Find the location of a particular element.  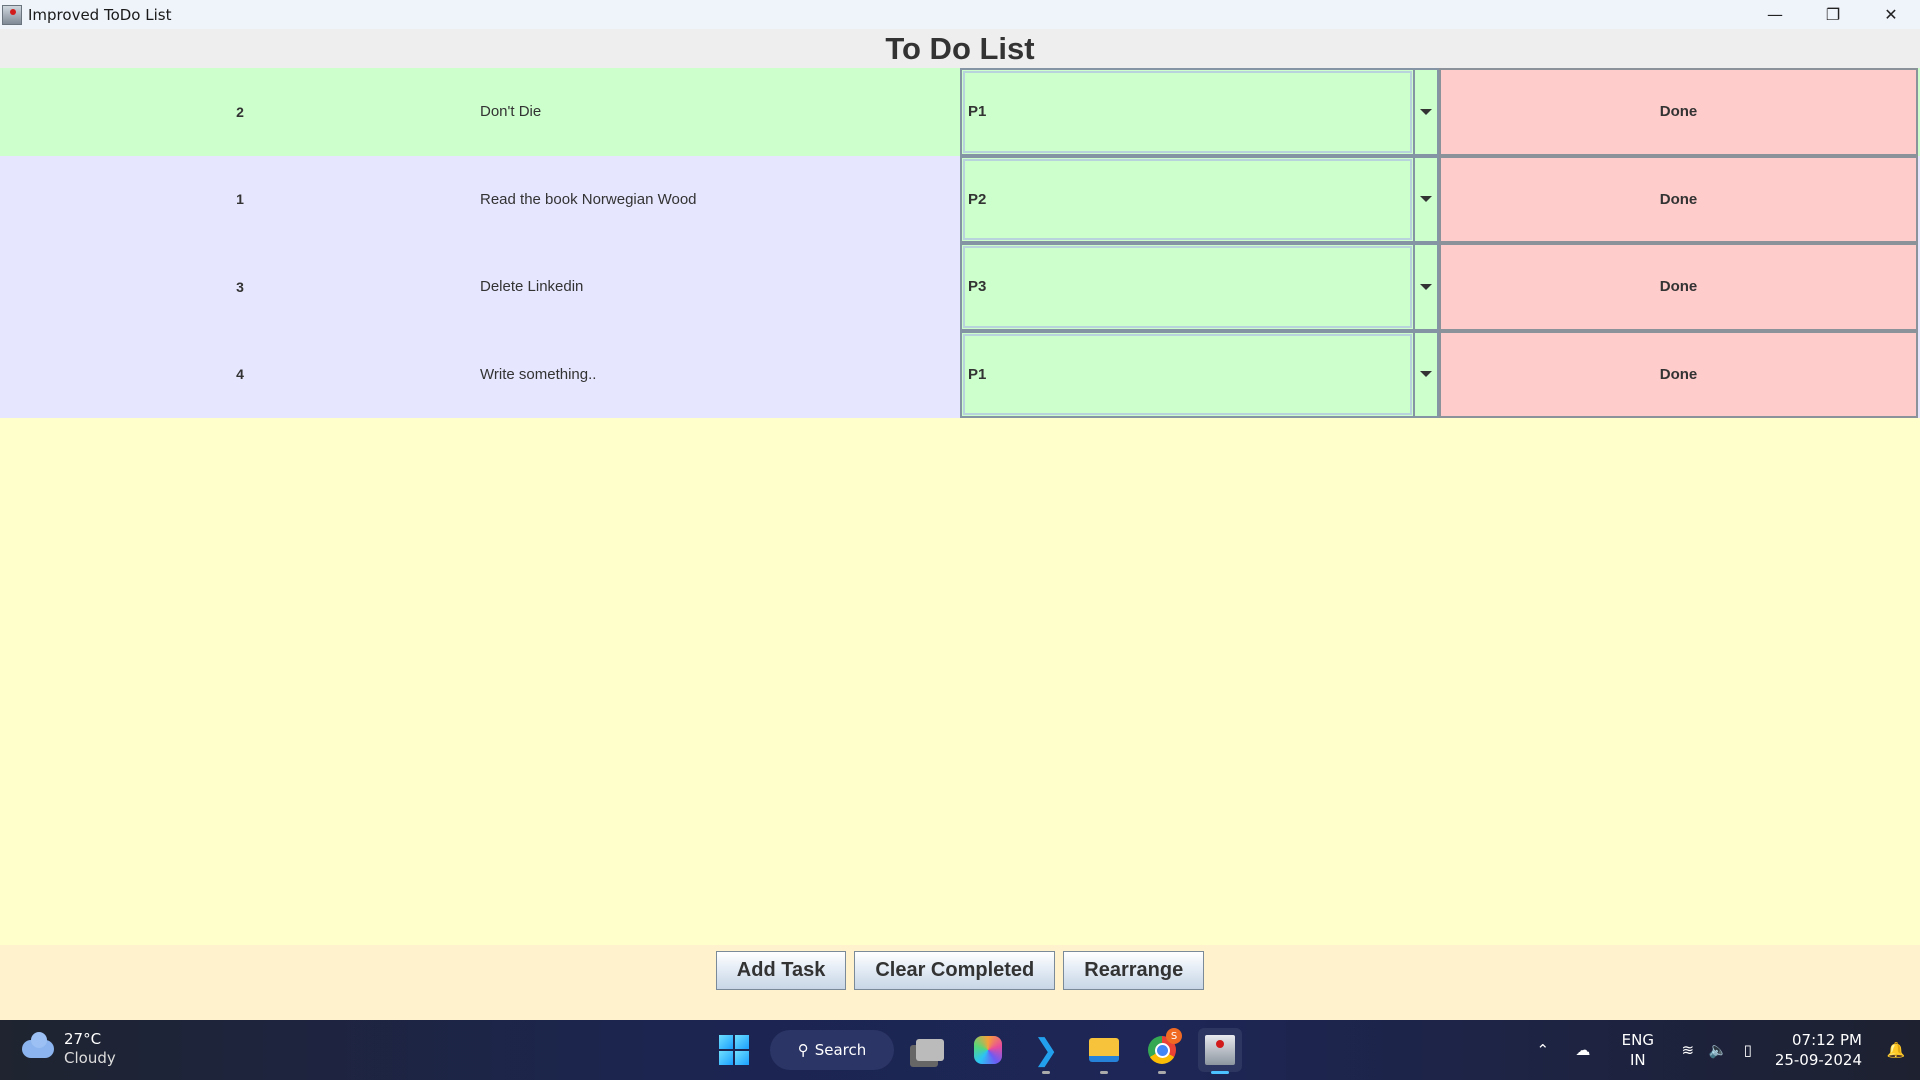

system-tray: ⌃ ☁ ENG IN ≋ 🔈 ▯ 07:12 PM 25-09-2024 🔔 is located at coordinates (1721, 1050).